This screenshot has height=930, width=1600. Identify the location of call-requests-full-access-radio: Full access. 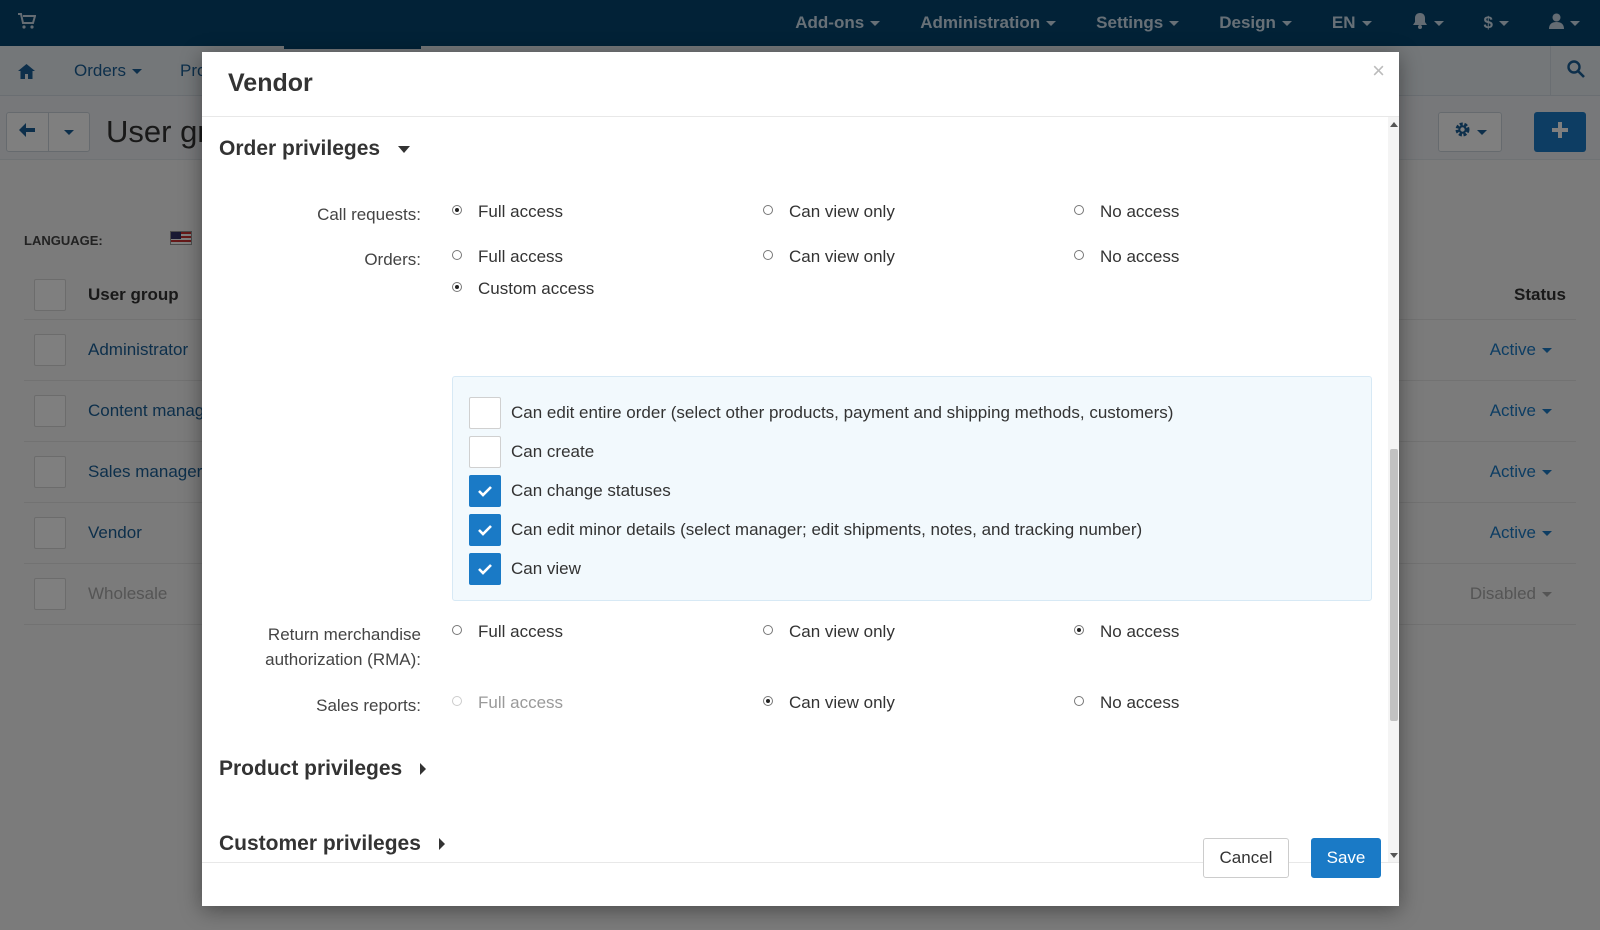
(507, 212).